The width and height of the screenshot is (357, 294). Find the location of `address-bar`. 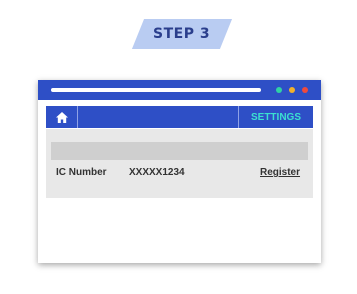

address-bar is located at coordinates (156, 90).